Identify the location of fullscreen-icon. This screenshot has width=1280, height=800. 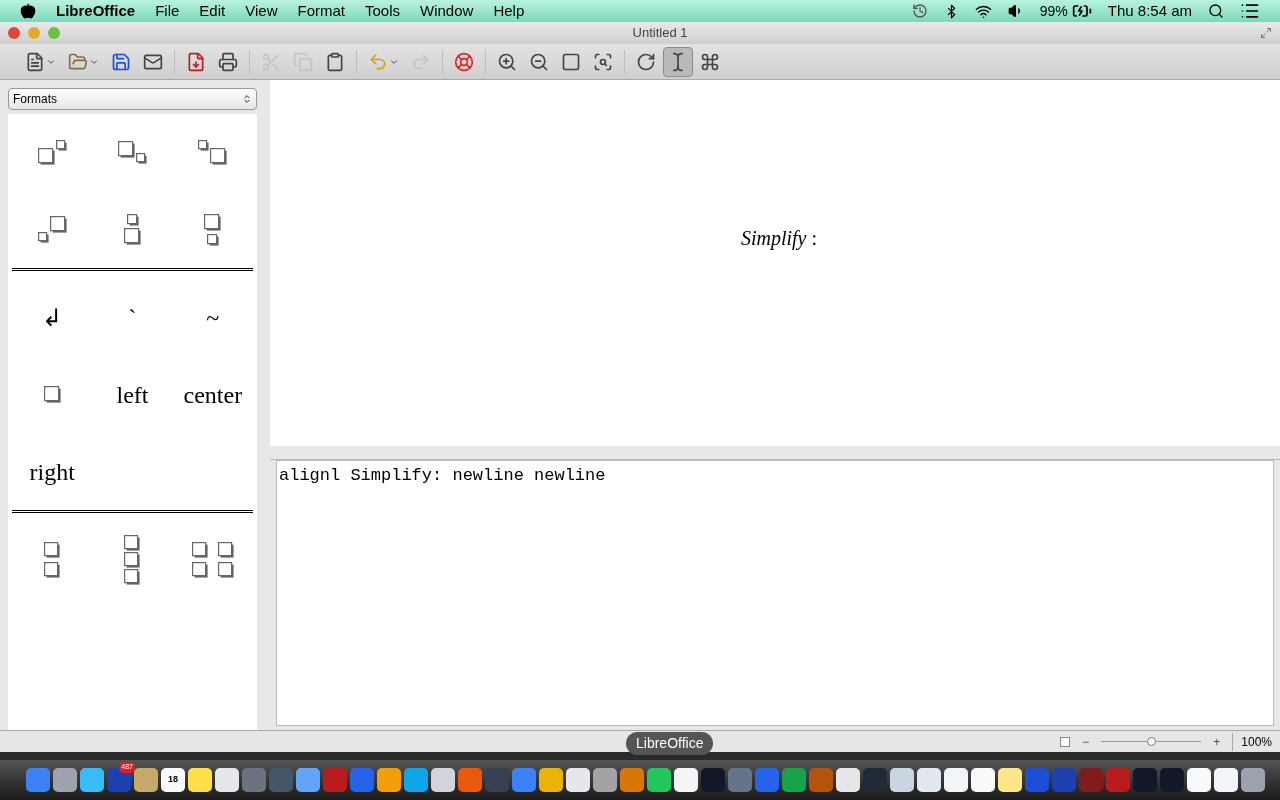
(1266, 33).